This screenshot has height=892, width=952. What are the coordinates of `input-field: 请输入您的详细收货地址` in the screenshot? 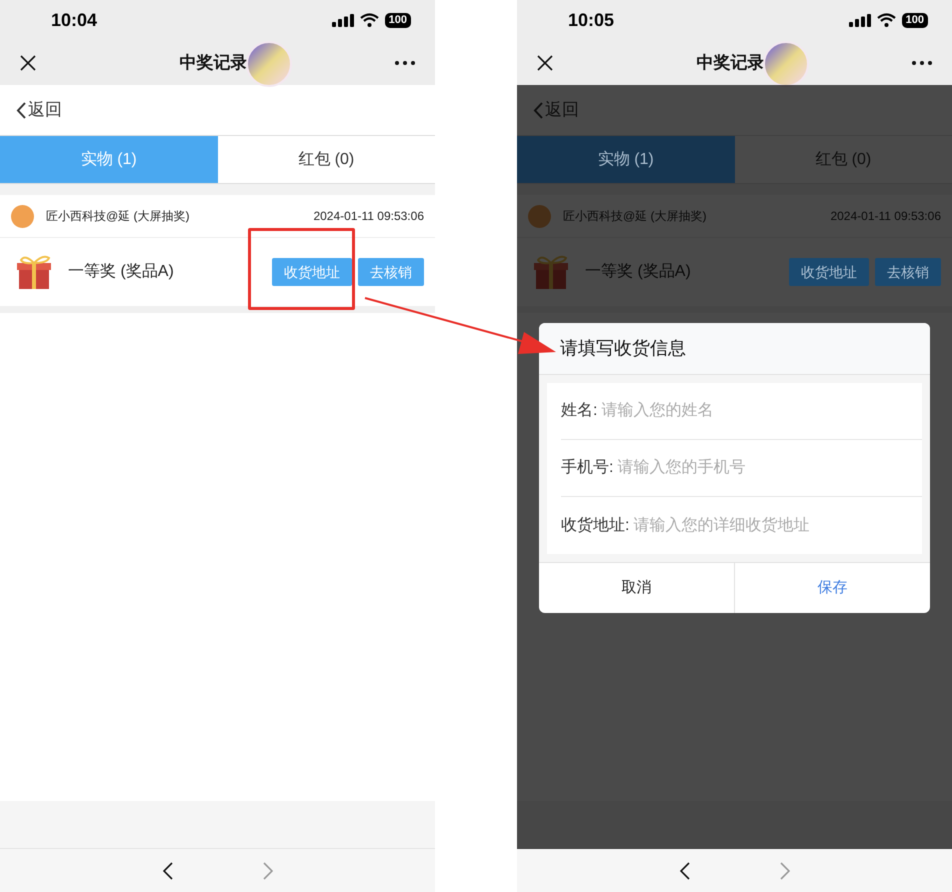 It's located at (777, 526).